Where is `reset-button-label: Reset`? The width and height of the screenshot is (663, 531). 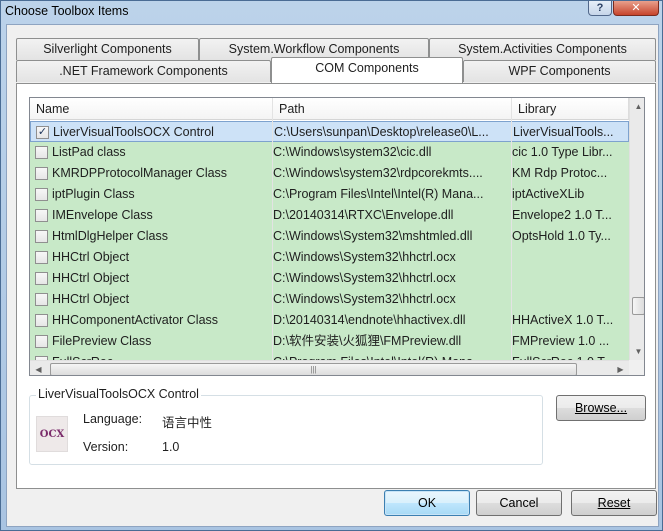
reset-button-label: Reset is located at coordinates (614, 503).